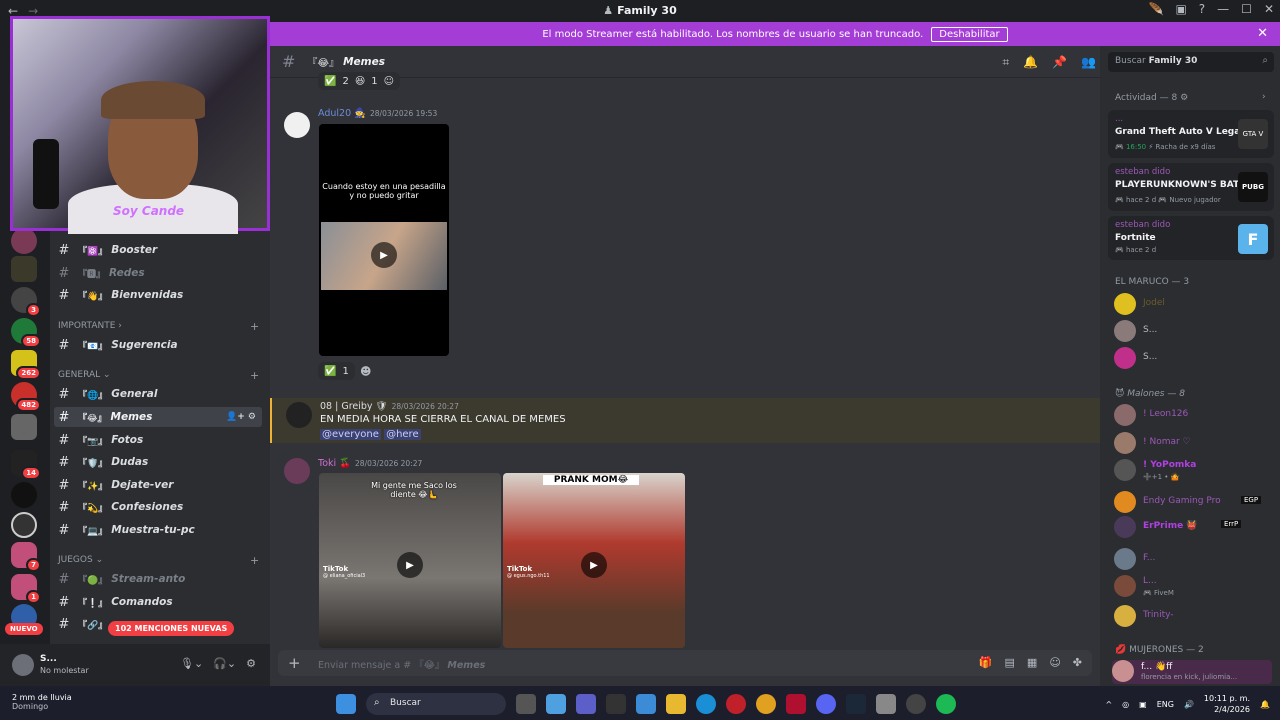 The width and height of the screenshot is (1280, 720). I want to click on server-icon: 3, so click(26, 302).